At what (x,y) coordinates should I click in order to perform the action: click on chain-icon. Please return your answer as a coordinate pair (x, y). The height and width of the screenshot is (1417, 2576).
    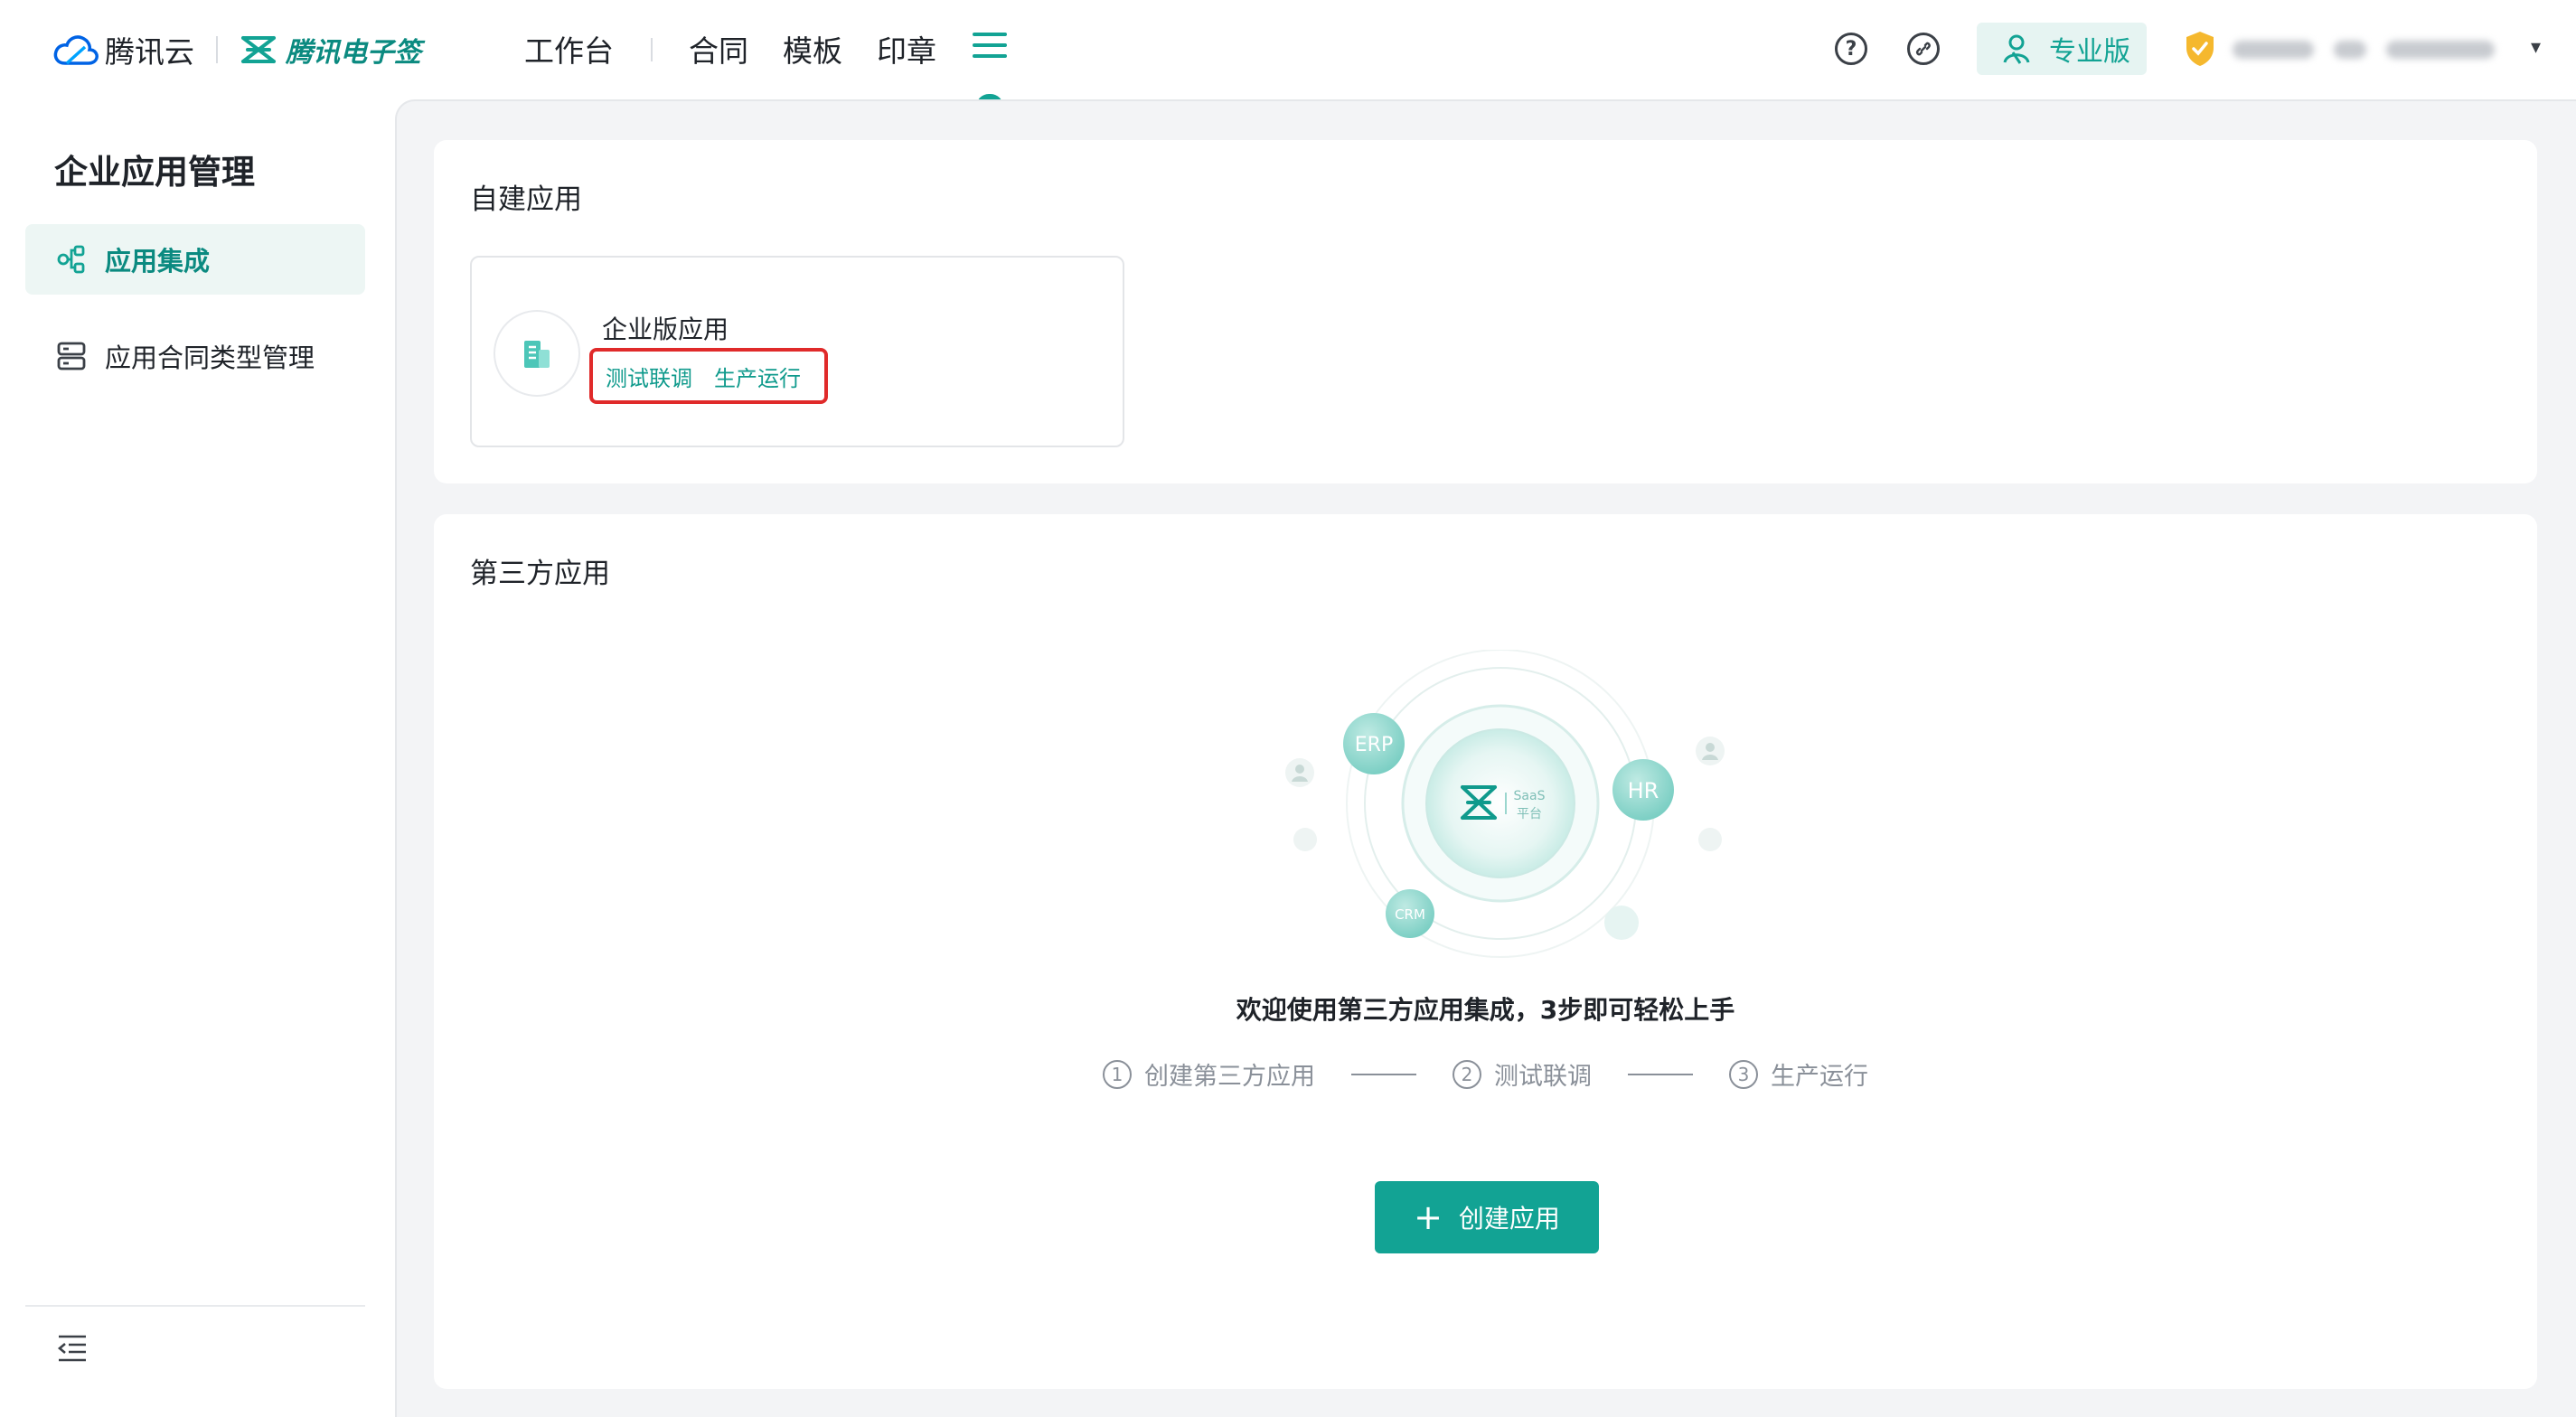
    Looking at the image, I should click on (1923, 49).